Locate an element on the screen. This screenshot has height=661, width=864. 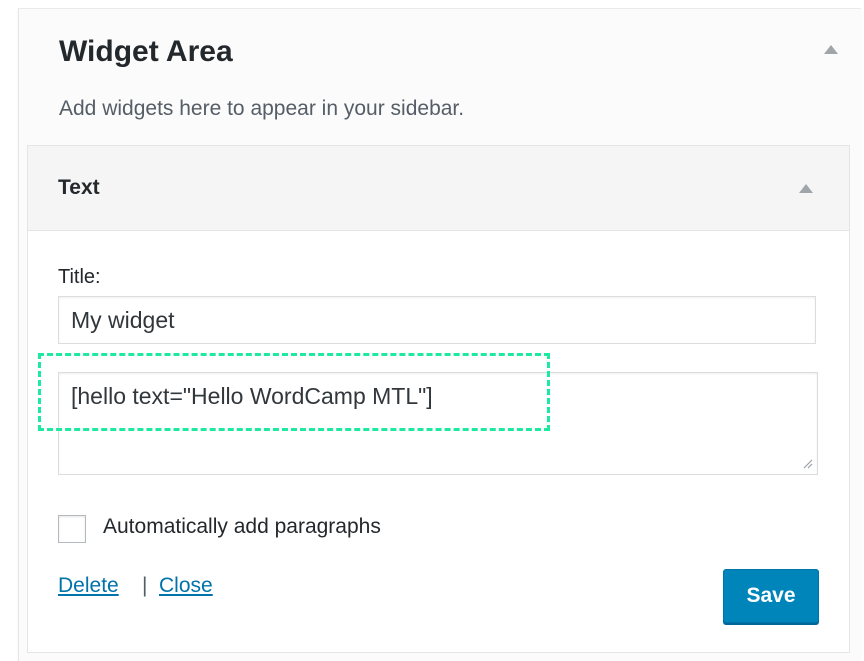
widget-header: Text is located at coordinates (438, 188).